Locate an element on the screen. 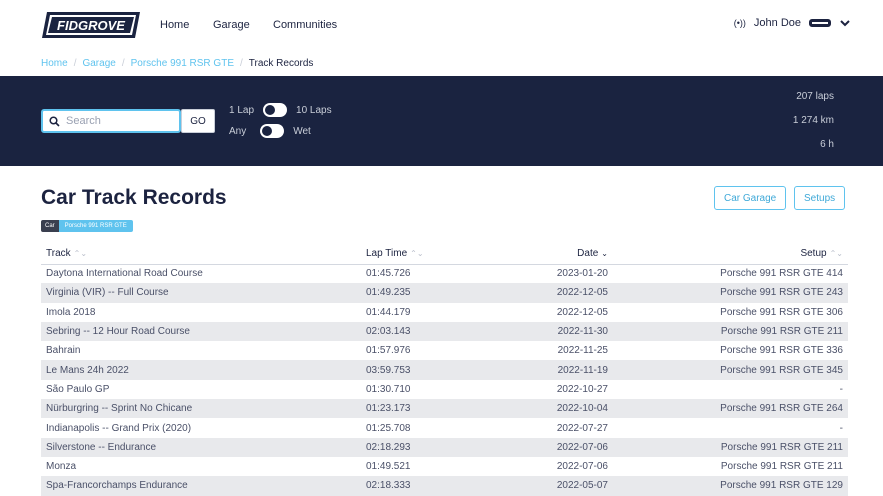  header-lap-time: Lap Time ⌃⌄ is located at coordinates (421, 254).